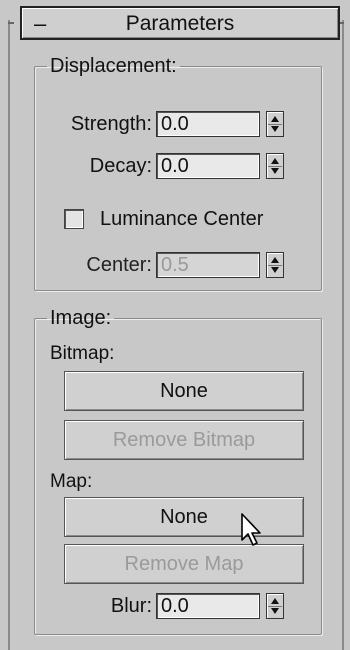  What do you see at coordinates (275, 166) in the screenshot?
I see `decay-spinner` at bounding box center [275, 166].